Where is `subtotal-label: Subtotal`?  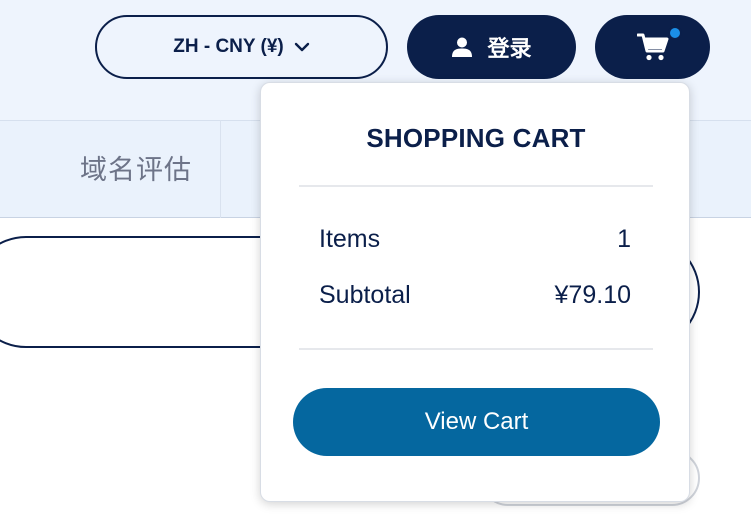
subtotal-label: Subtotal is located at coordinates (365, 295).